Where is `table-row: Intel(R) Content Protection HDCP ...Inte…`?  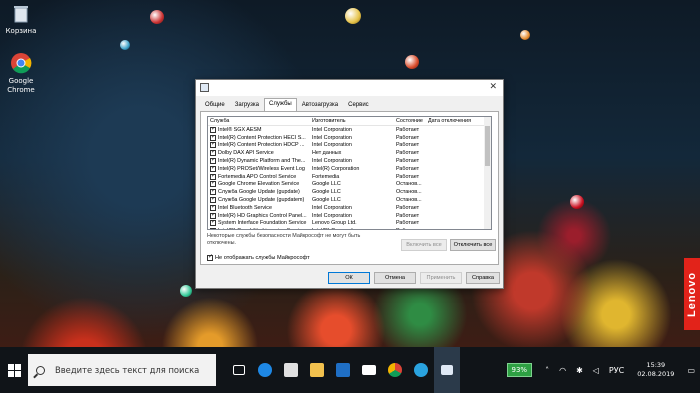 table-row: Intel(R) Content Protection HDCP ...Inte… is located at coordinates (349, 146).